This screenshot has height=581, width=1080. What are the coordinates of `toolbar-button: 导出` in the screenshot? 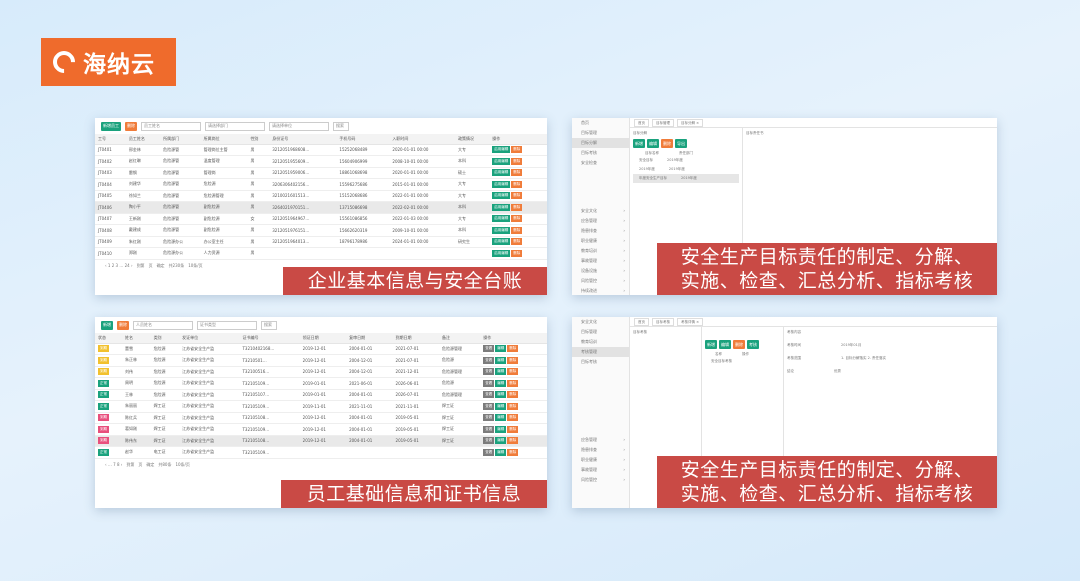 It's located at (681, 143).